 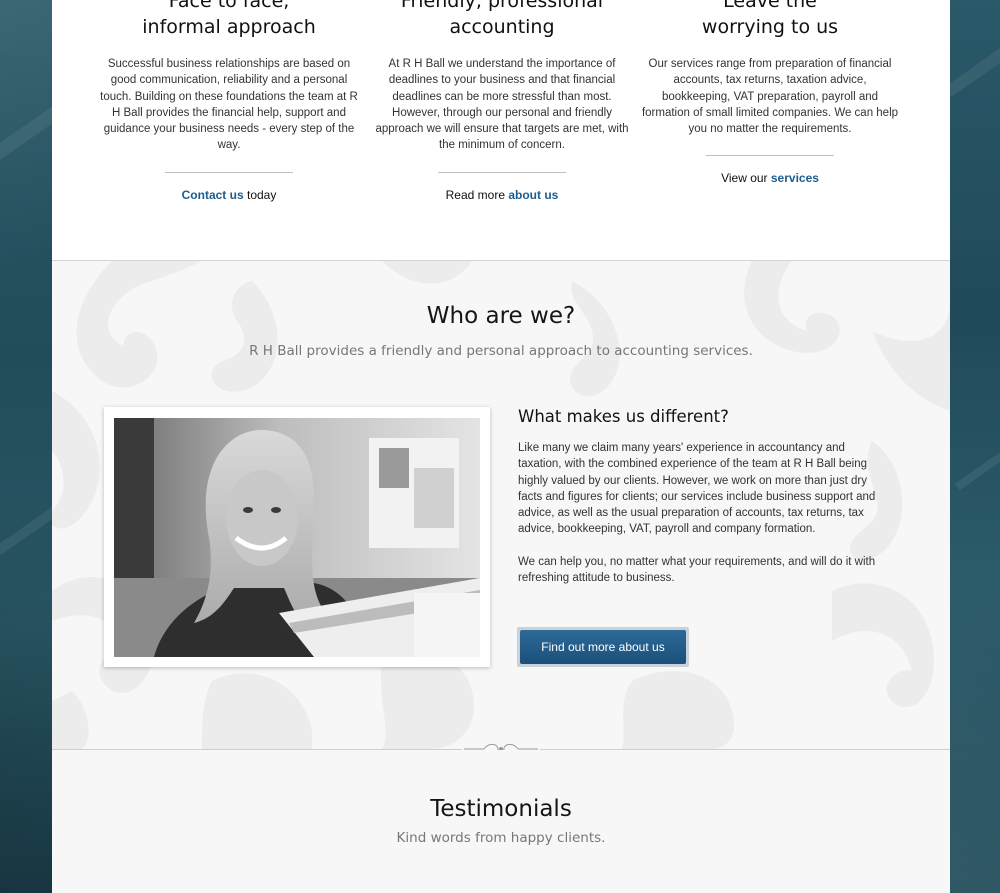 I want to click on smiling-woman-photo, so click(x=297, y=537).